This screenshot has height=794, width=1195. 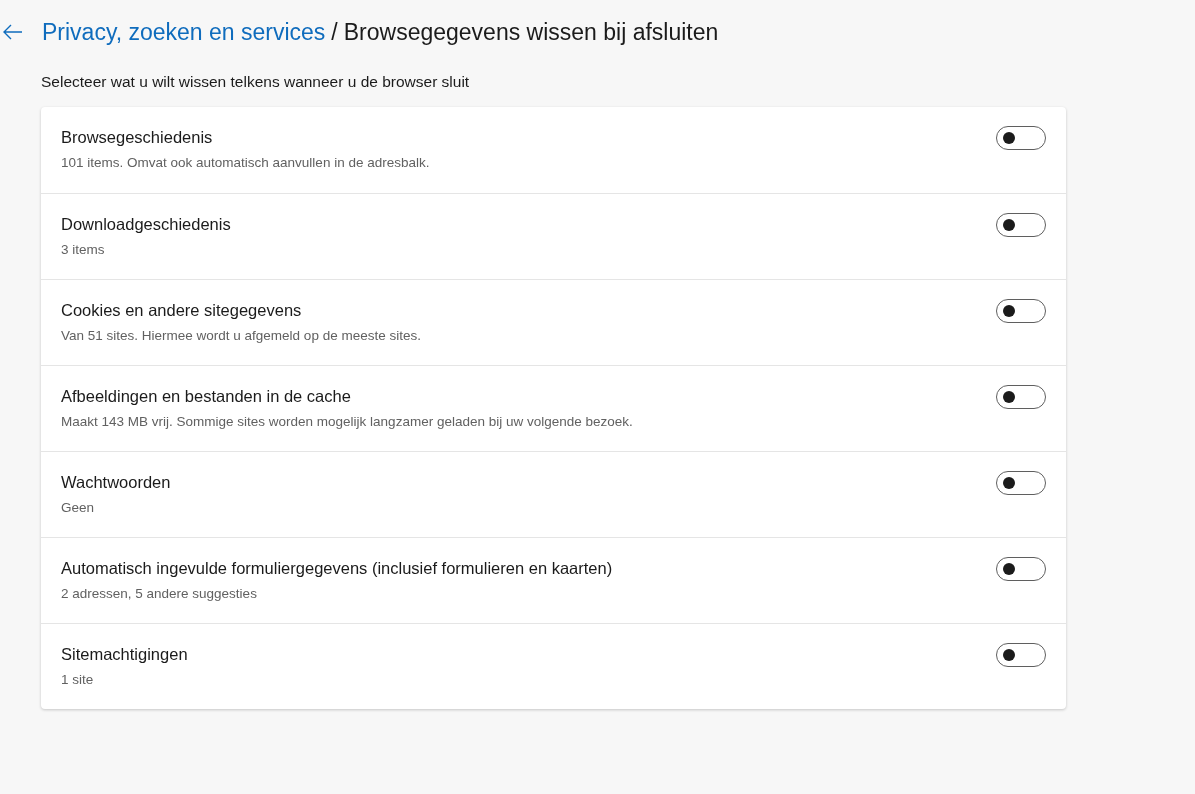 What do you see at coordinates (241, 335) in the screenshot?
I see `setting-description: Van 51 sites. Hiermee wordt u afgemeld op de meeste sites.` at bounding box center [241, 335].